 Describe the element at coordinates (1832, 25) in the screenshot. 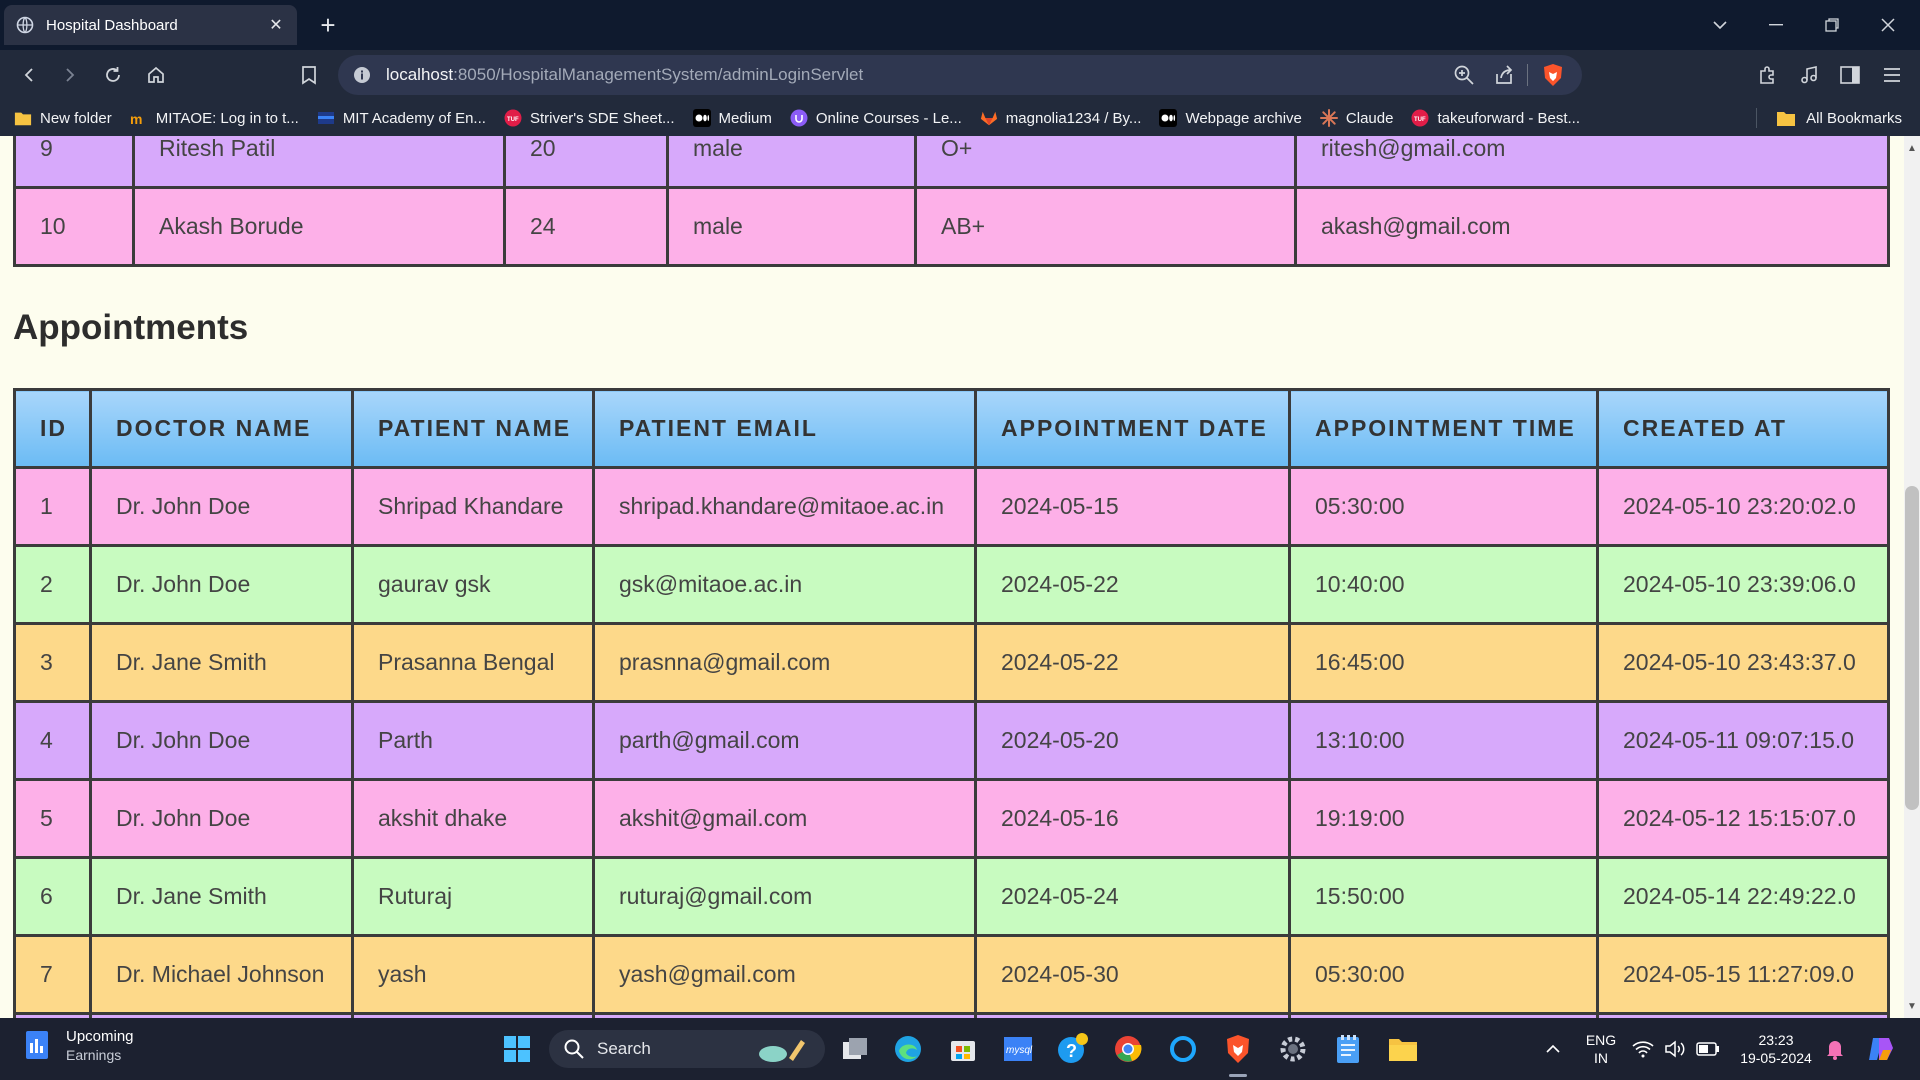

I see `restore-icon` at that location.